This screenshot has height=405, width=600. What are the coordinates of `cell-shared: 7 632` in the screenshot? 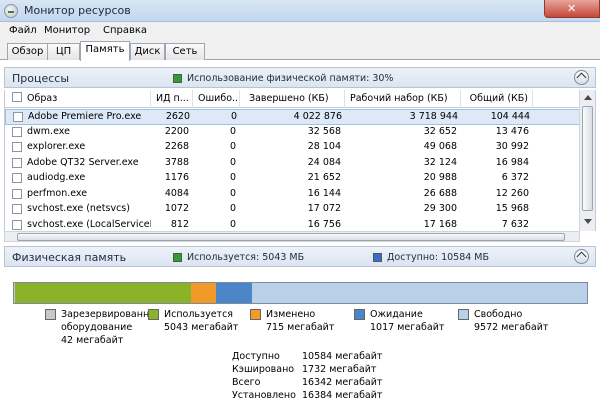 It's located at (515, 224).